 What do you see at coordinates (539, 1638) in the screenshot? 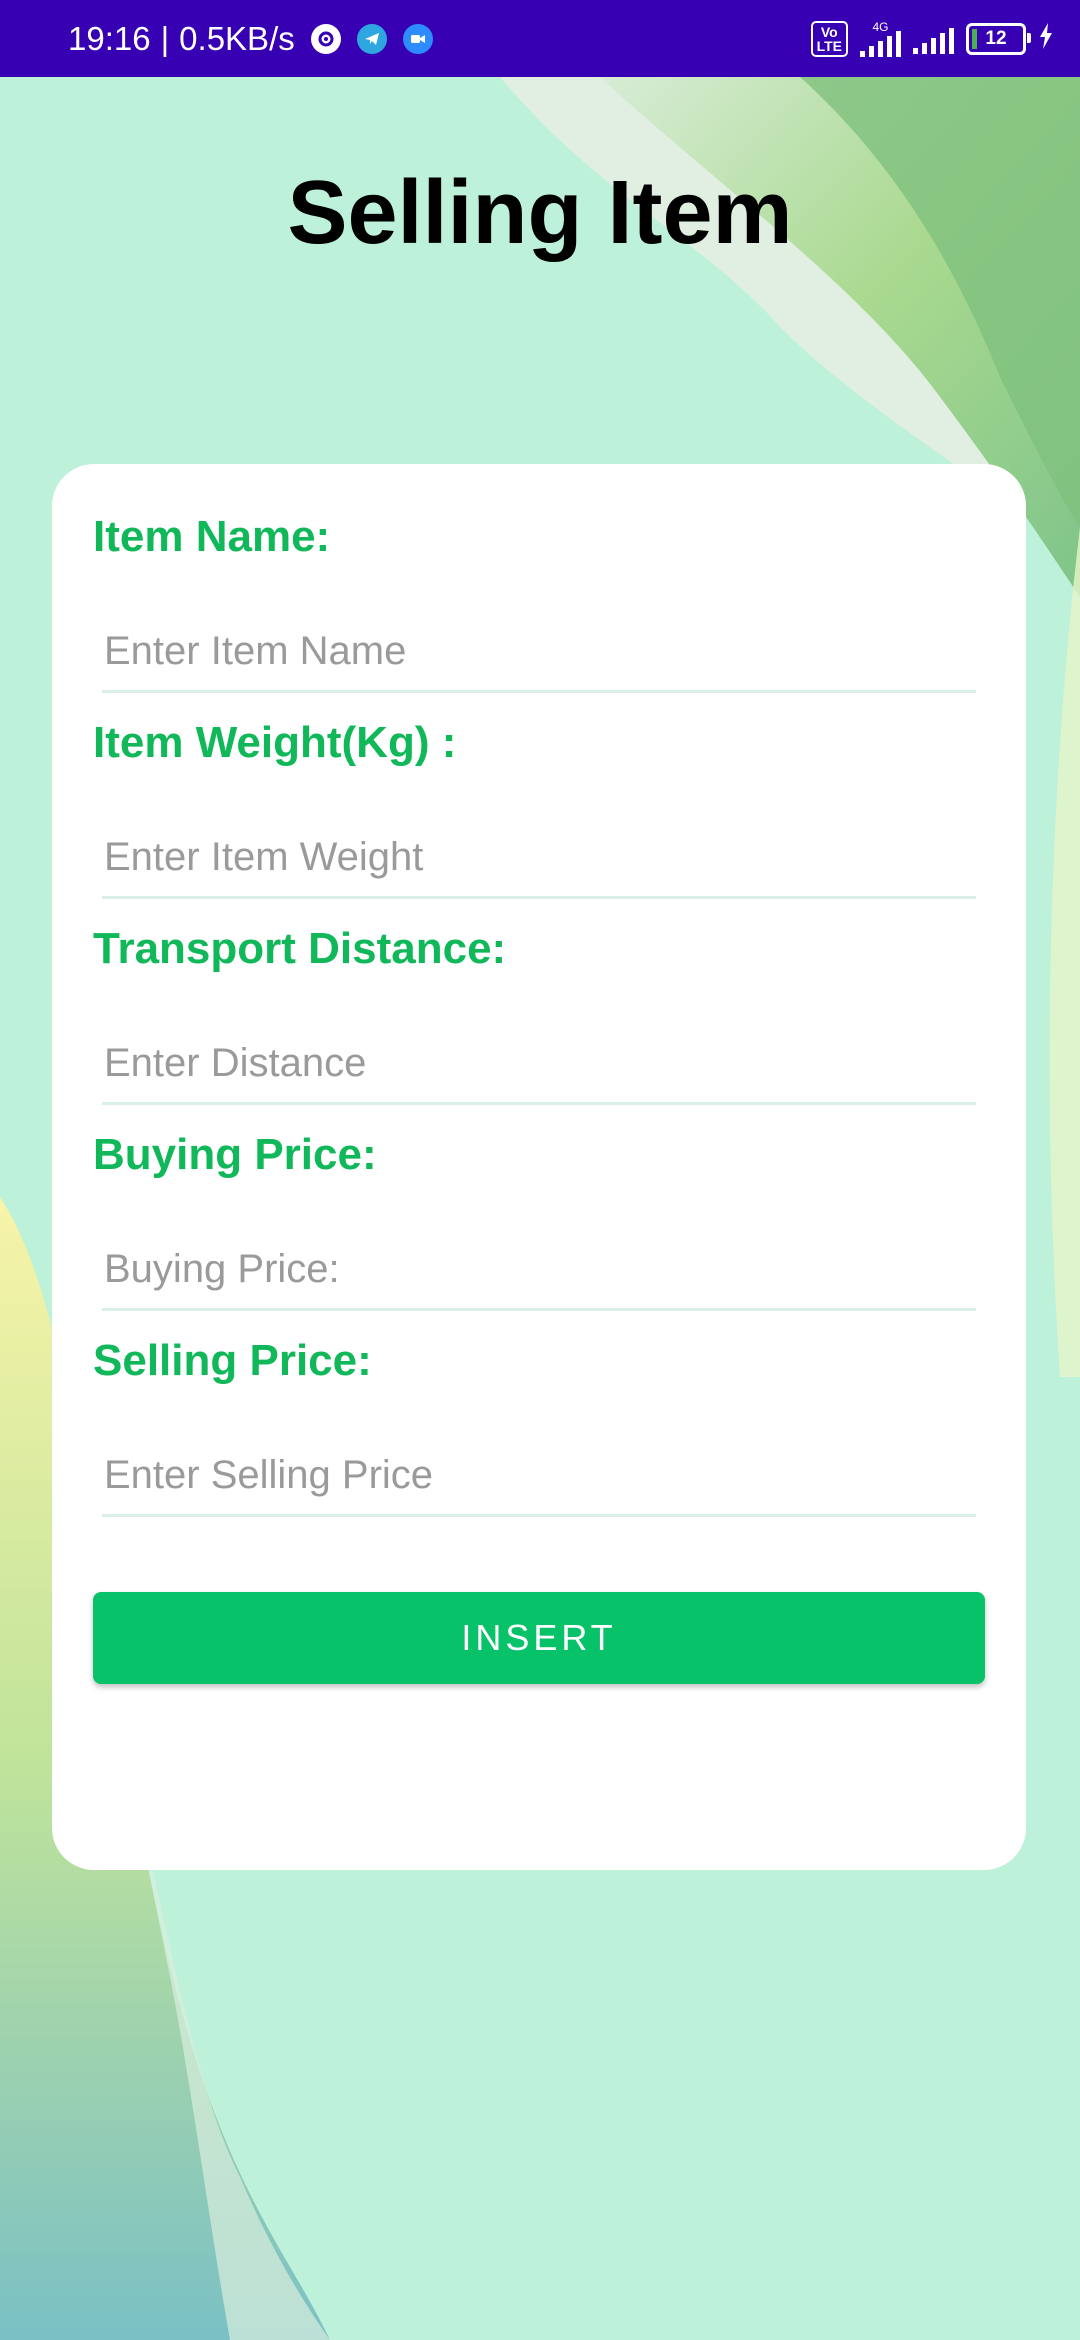
I see `insert-button: INSERT` at bounding box center [539, 1638].